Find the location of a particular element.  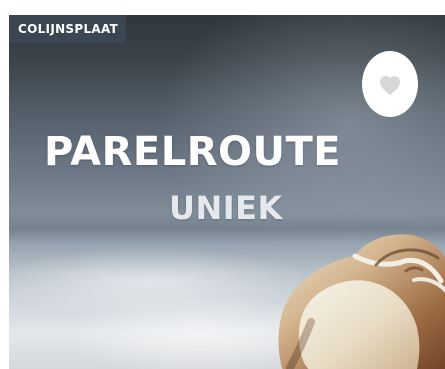

heart-icon is located at coordinates (390, 86).